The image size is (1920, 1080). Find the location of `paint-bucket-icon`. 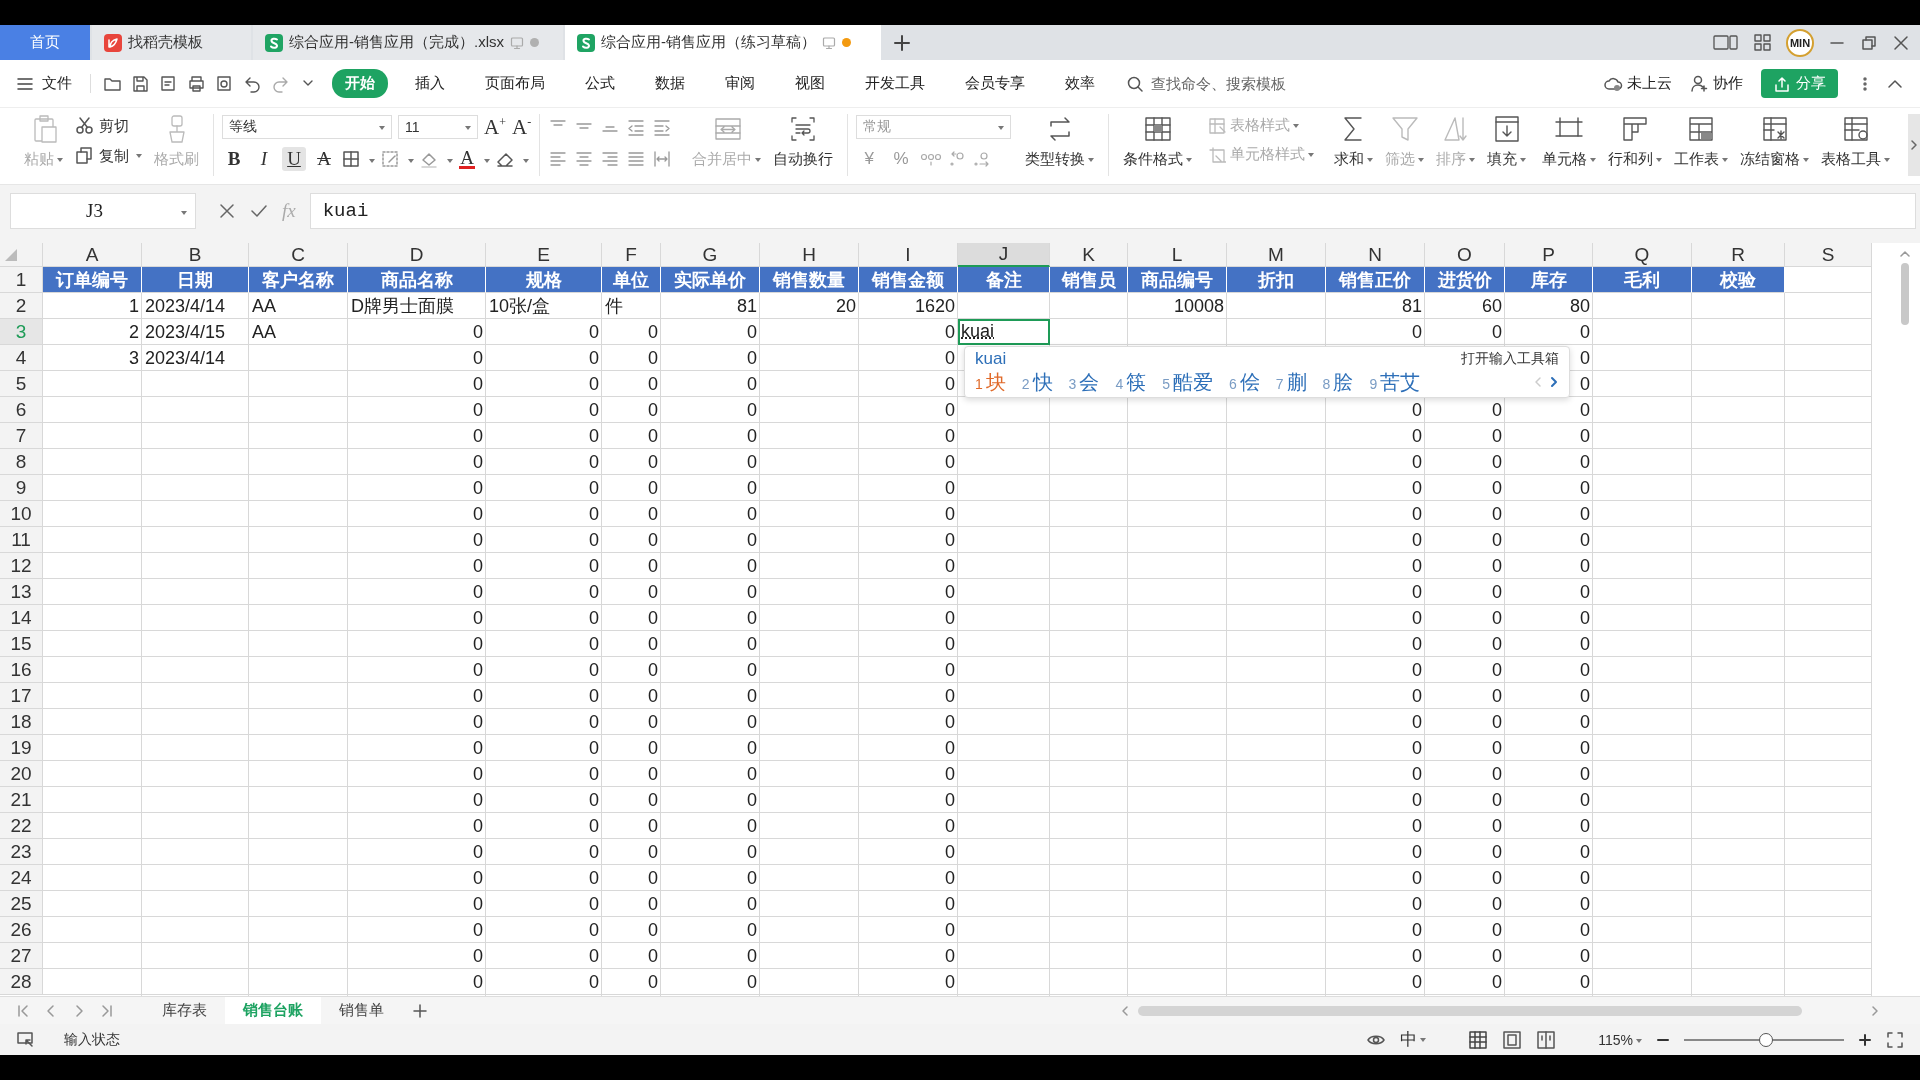

paint-bucket-icon is located at coordinates (429, 159).